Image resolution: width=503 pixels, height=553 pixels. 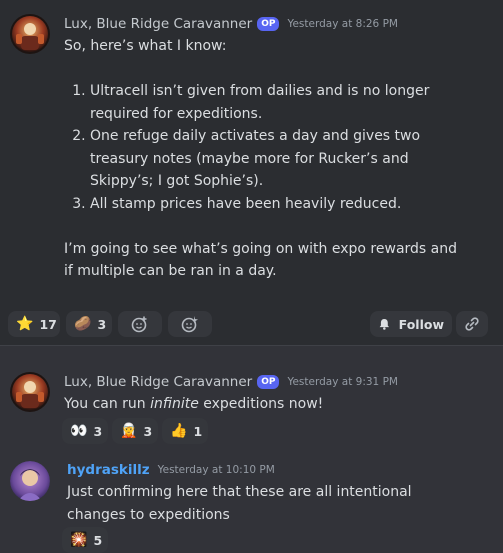 What do you see at coordinates (251, 345) in the screenshot?
I see `divider` at bounding box center [251, 345].